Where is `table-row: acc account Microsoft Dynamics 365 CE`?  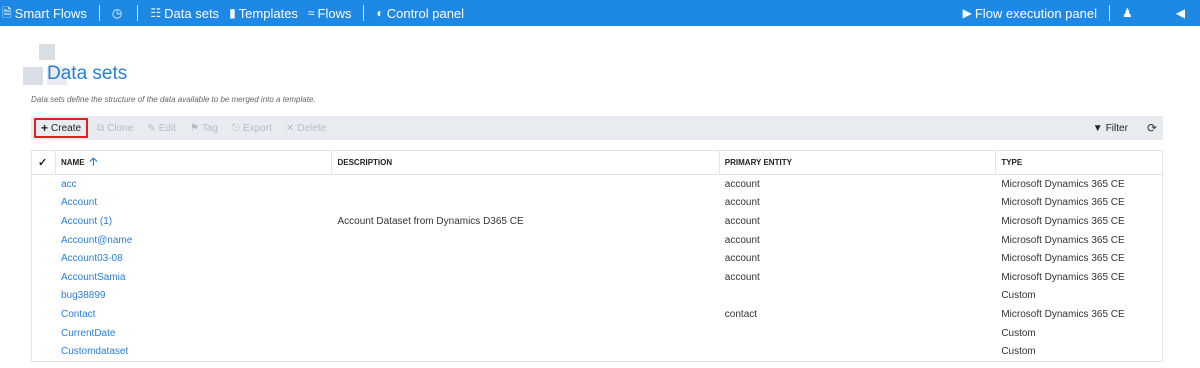
table-row: acc account Microsoft Dynamics 365 CE is located at coordinates (597, 184).